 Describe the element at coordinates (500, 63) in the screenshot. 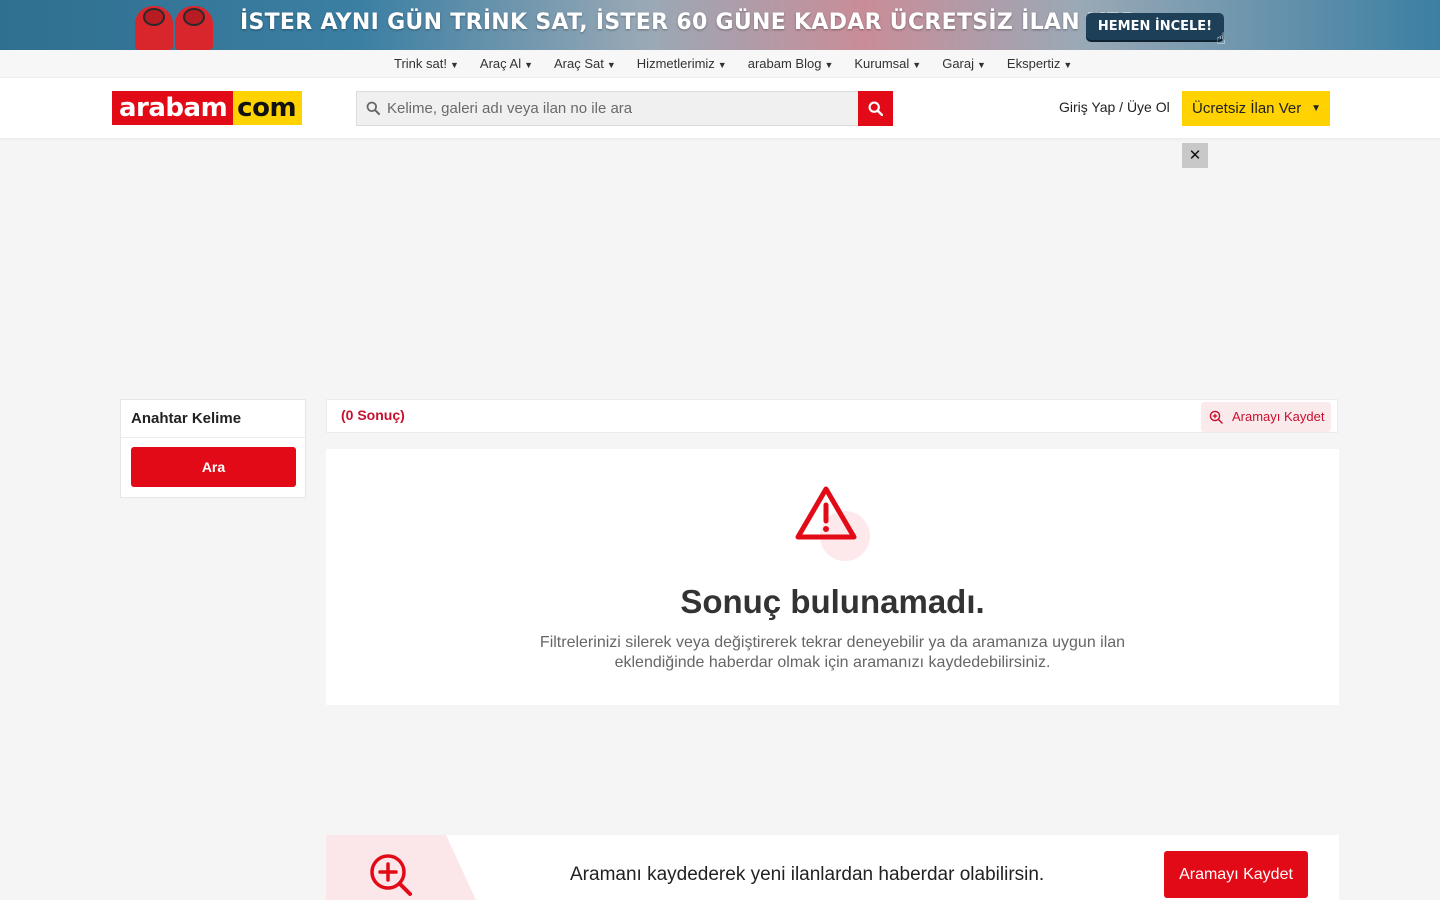

I see `nav-item-label: Araç Al` at that location.